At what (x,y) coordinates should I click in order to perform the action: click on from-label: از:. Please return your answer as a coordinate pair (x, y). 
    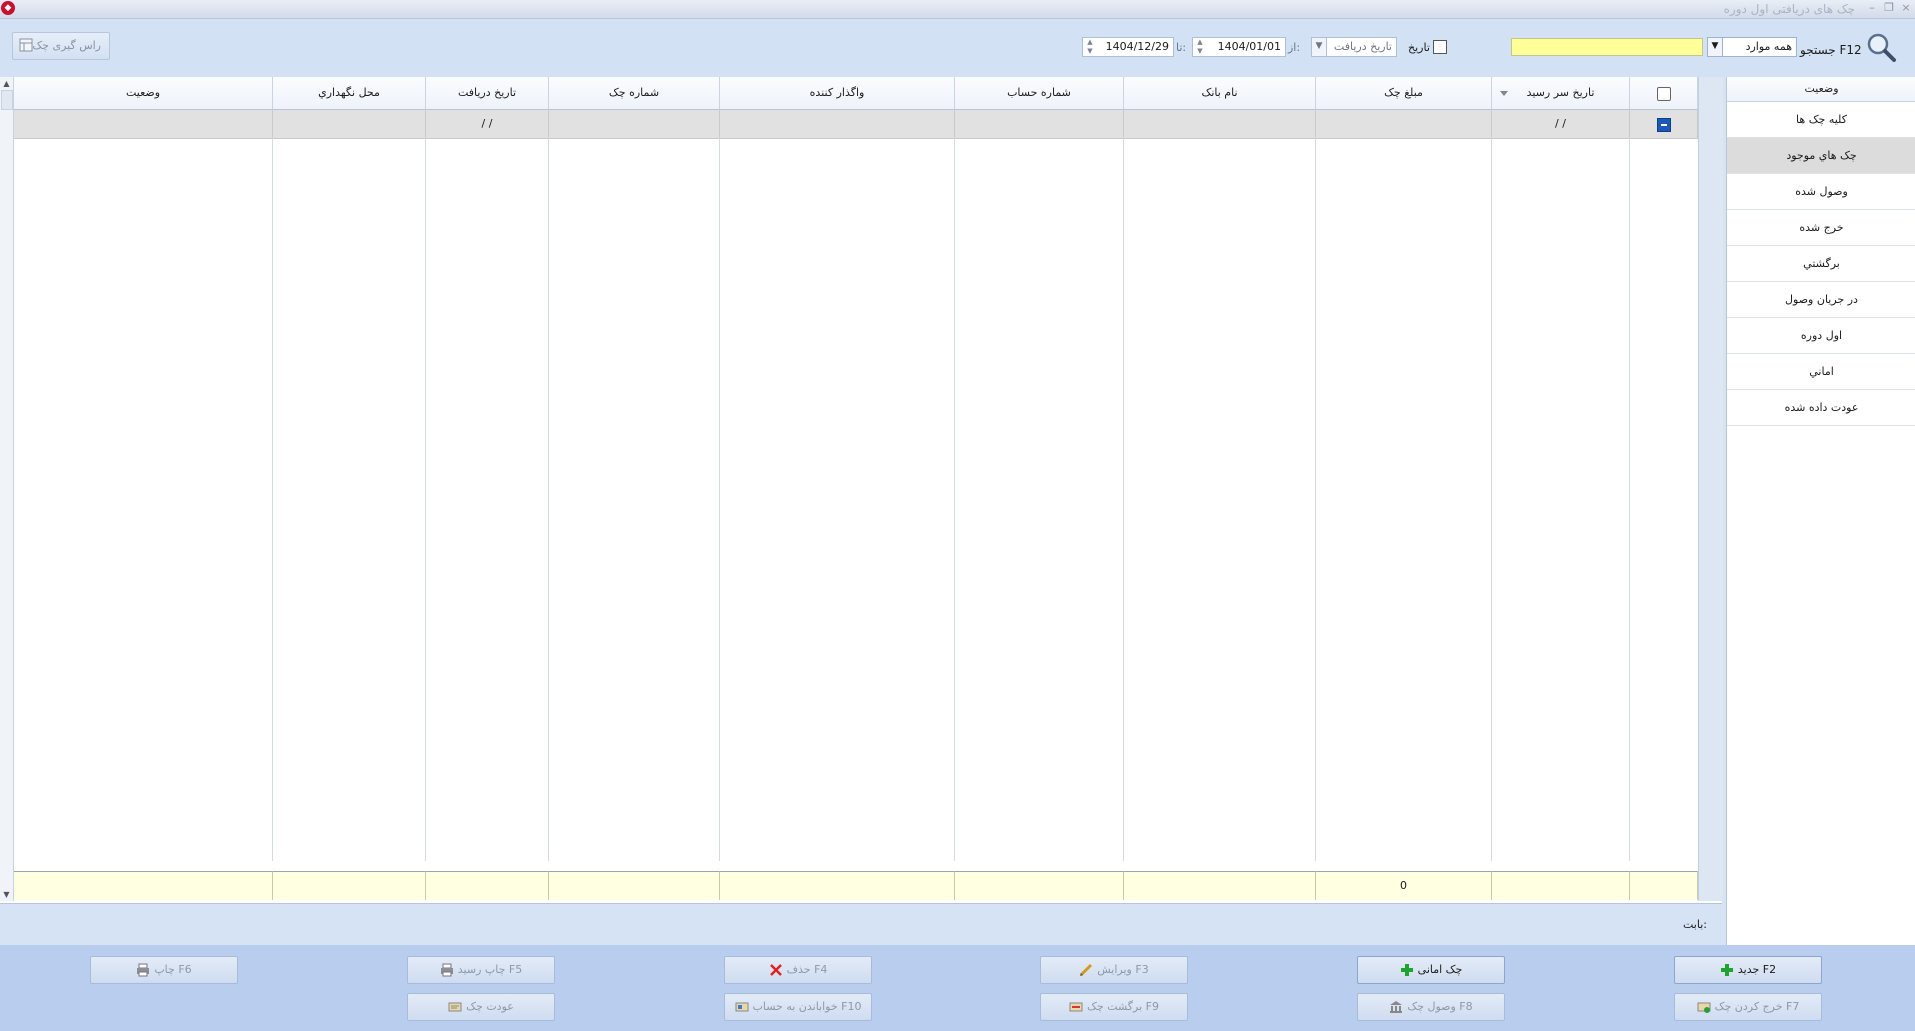
    Looking at the image, I should click on (1294, 47).